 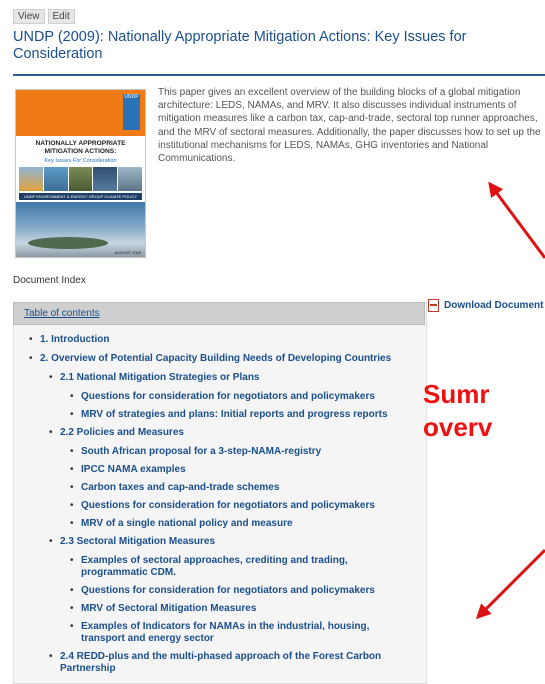 What do you see at coordinates (516, 220) in the screenshot?
I see `arrow-to-summary` at bounding box center [516, 220].